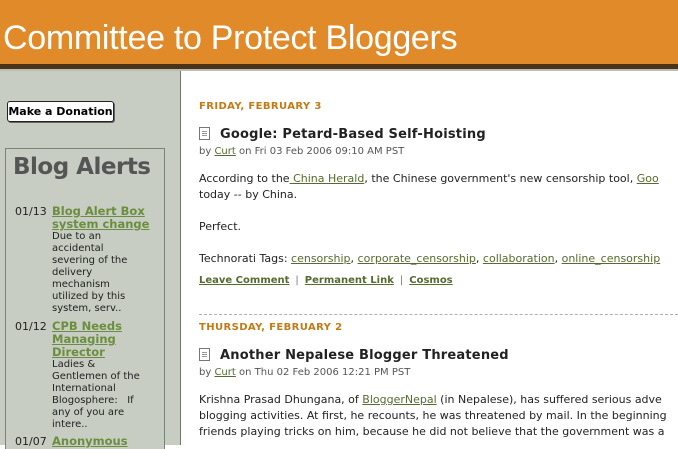  I want to click on body-text: Krishna Prasad Dhungana, of, so click(279, 399).